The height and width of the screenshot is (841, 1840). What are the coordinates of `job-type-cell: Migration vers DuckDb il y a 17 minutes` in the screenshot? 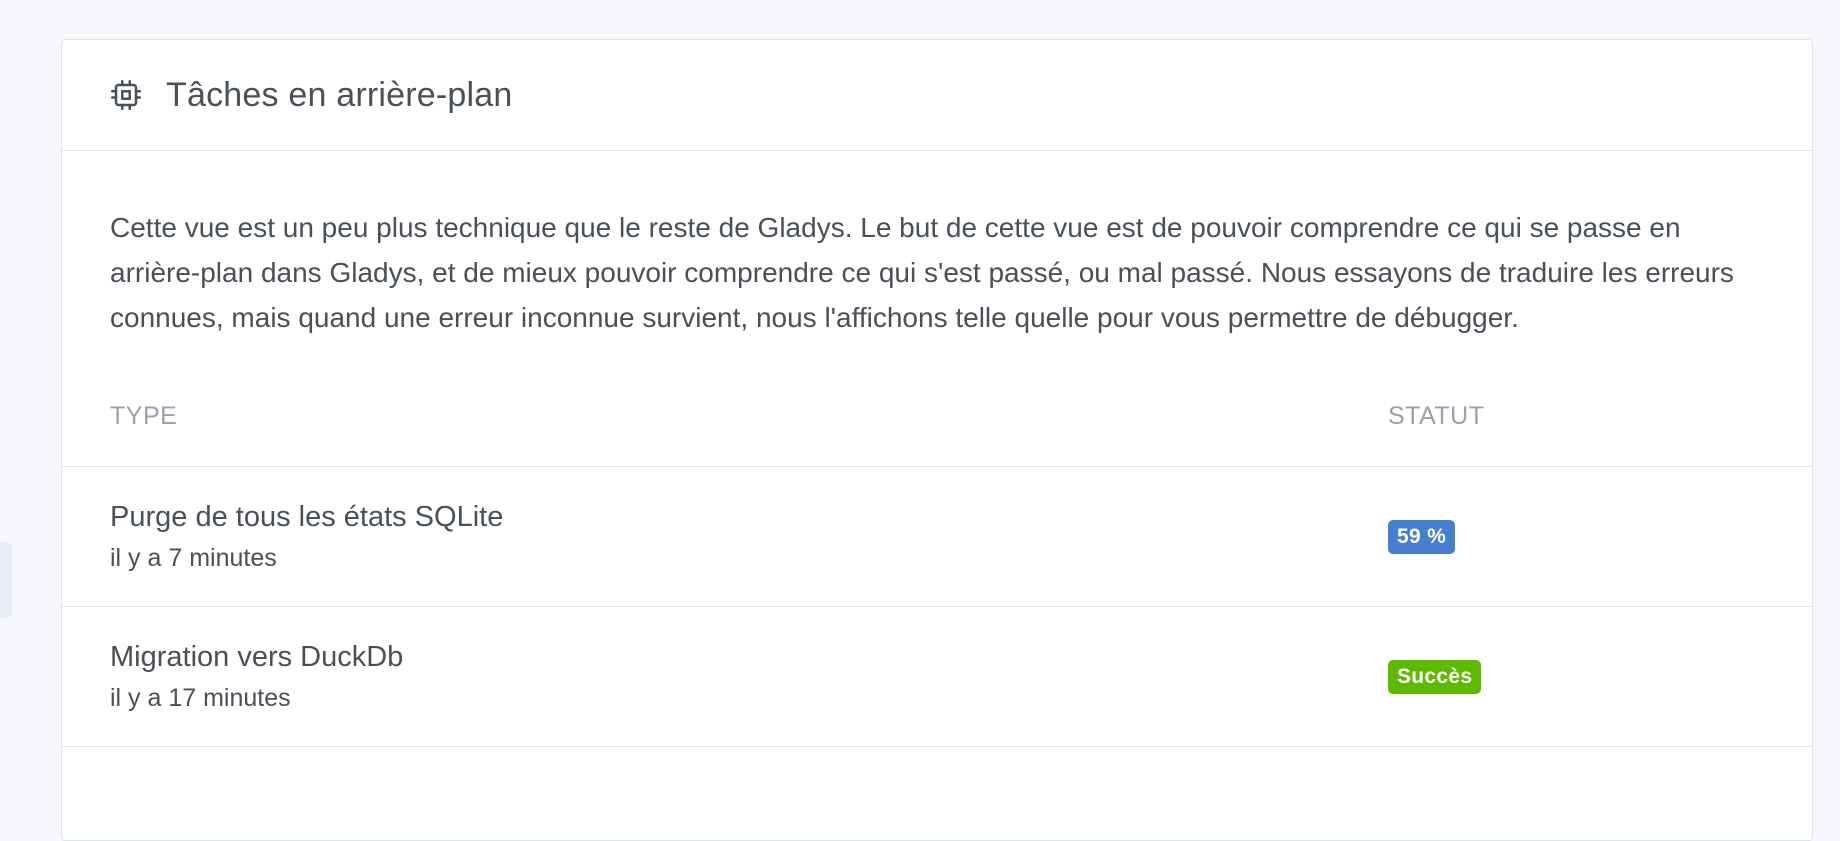 It's located at (725, 677).